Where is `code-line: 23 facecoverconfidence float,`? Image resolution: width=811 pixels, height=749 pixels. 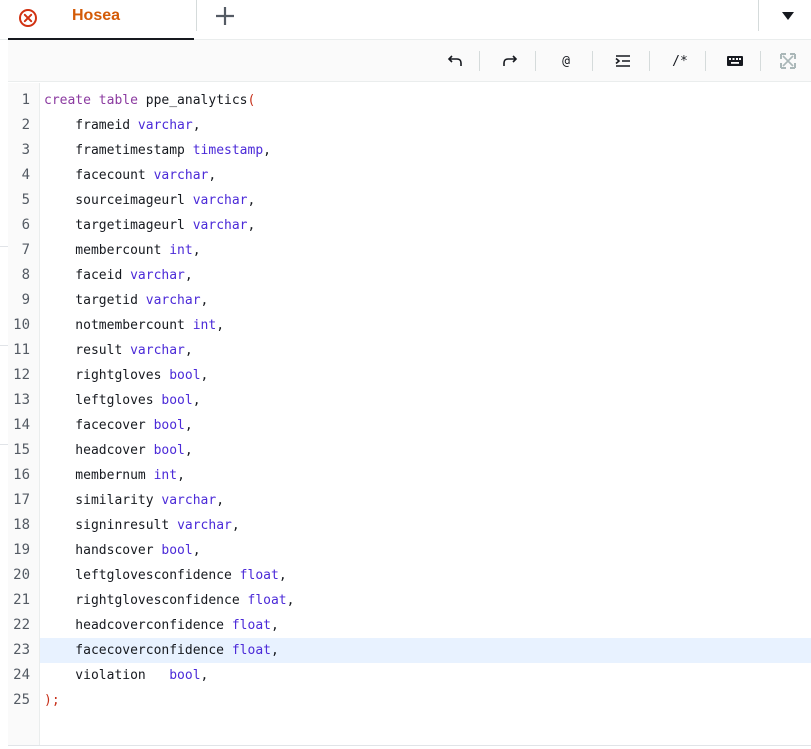
code-line: 23 facecoverconfidence float, is located at coordinates (409, 650).